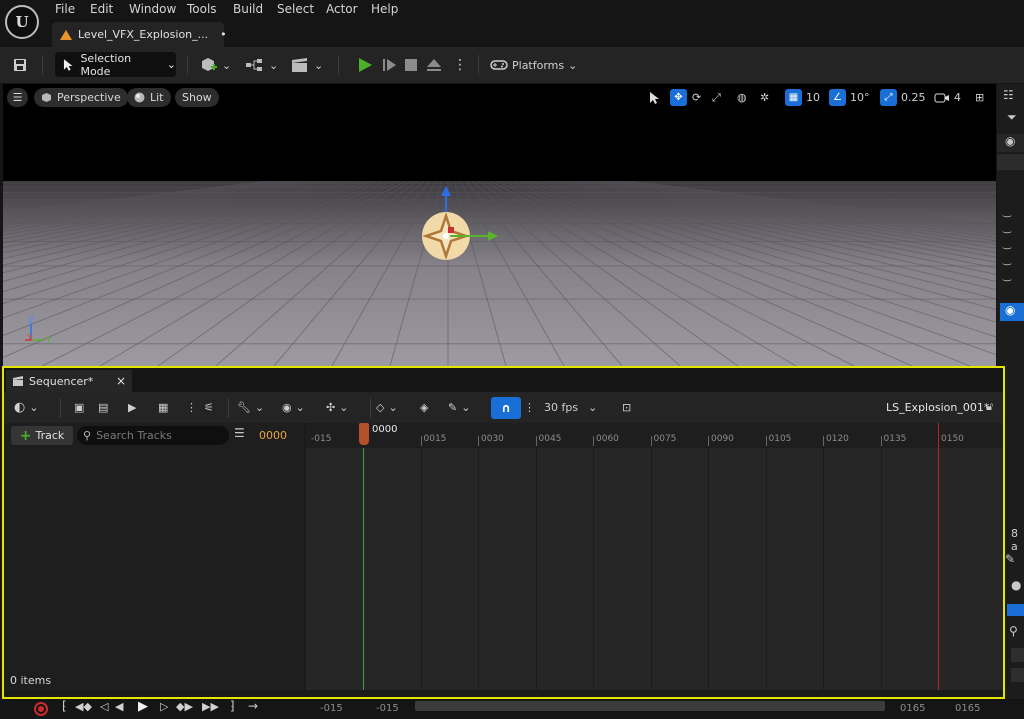 Image resolution: width=1024 pixels, height=719 pixels. I want to click on outliner-icon: ☷, so click(1008, 95).